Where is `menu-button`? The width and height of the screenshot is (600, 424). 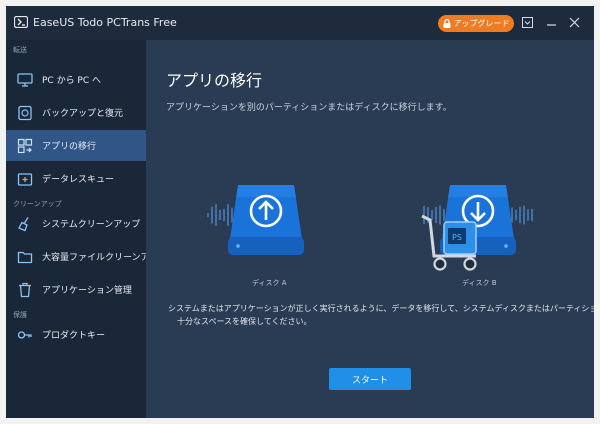
menu-button is located at coordinates (527, 22).